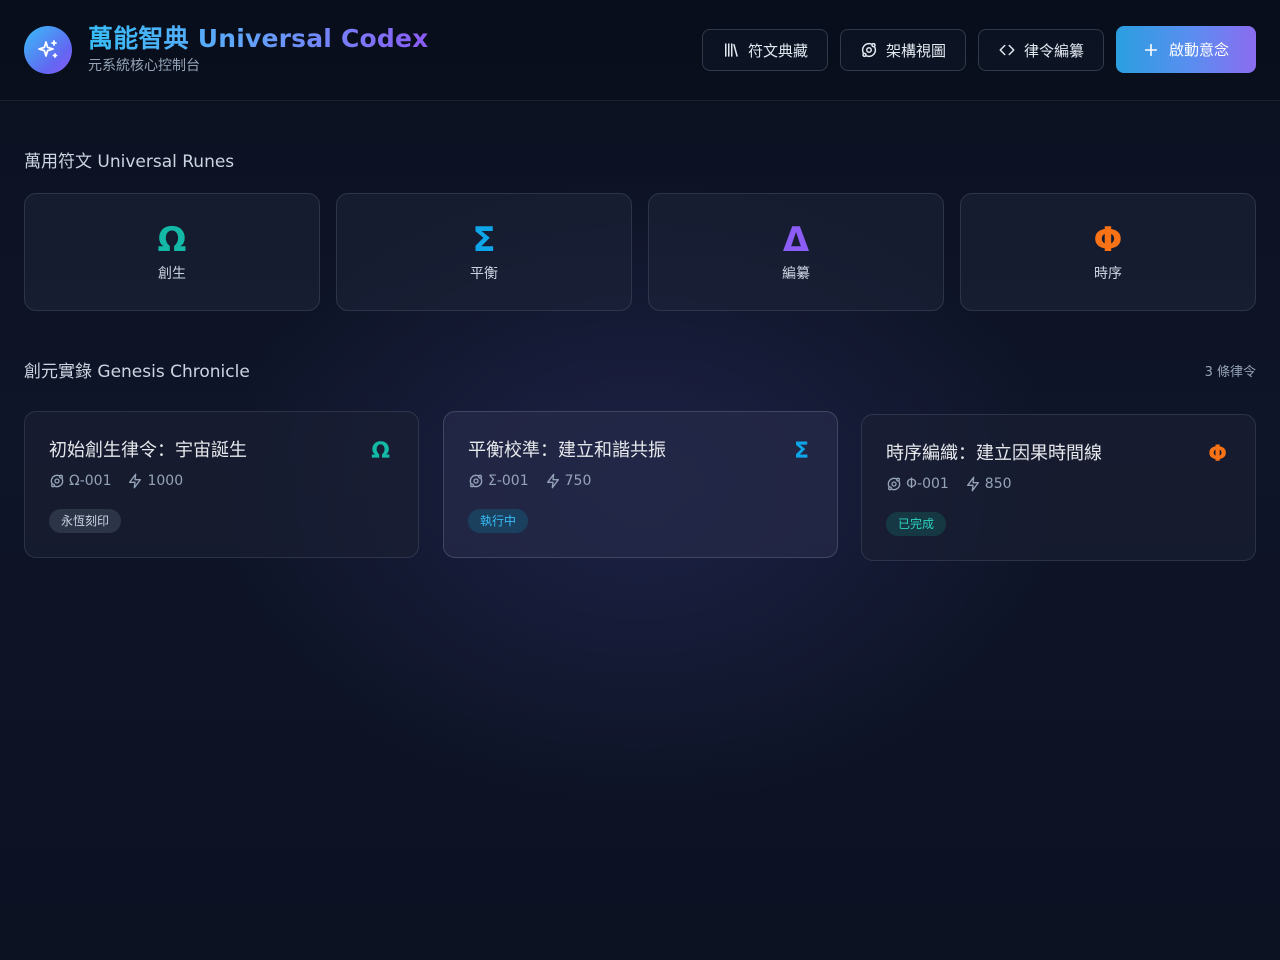 This screenshot has width=1280, height=960. What do you see at coordinates (731, 50) in the screenshot?
I see `library-icon` at bounding box center [731, 50].